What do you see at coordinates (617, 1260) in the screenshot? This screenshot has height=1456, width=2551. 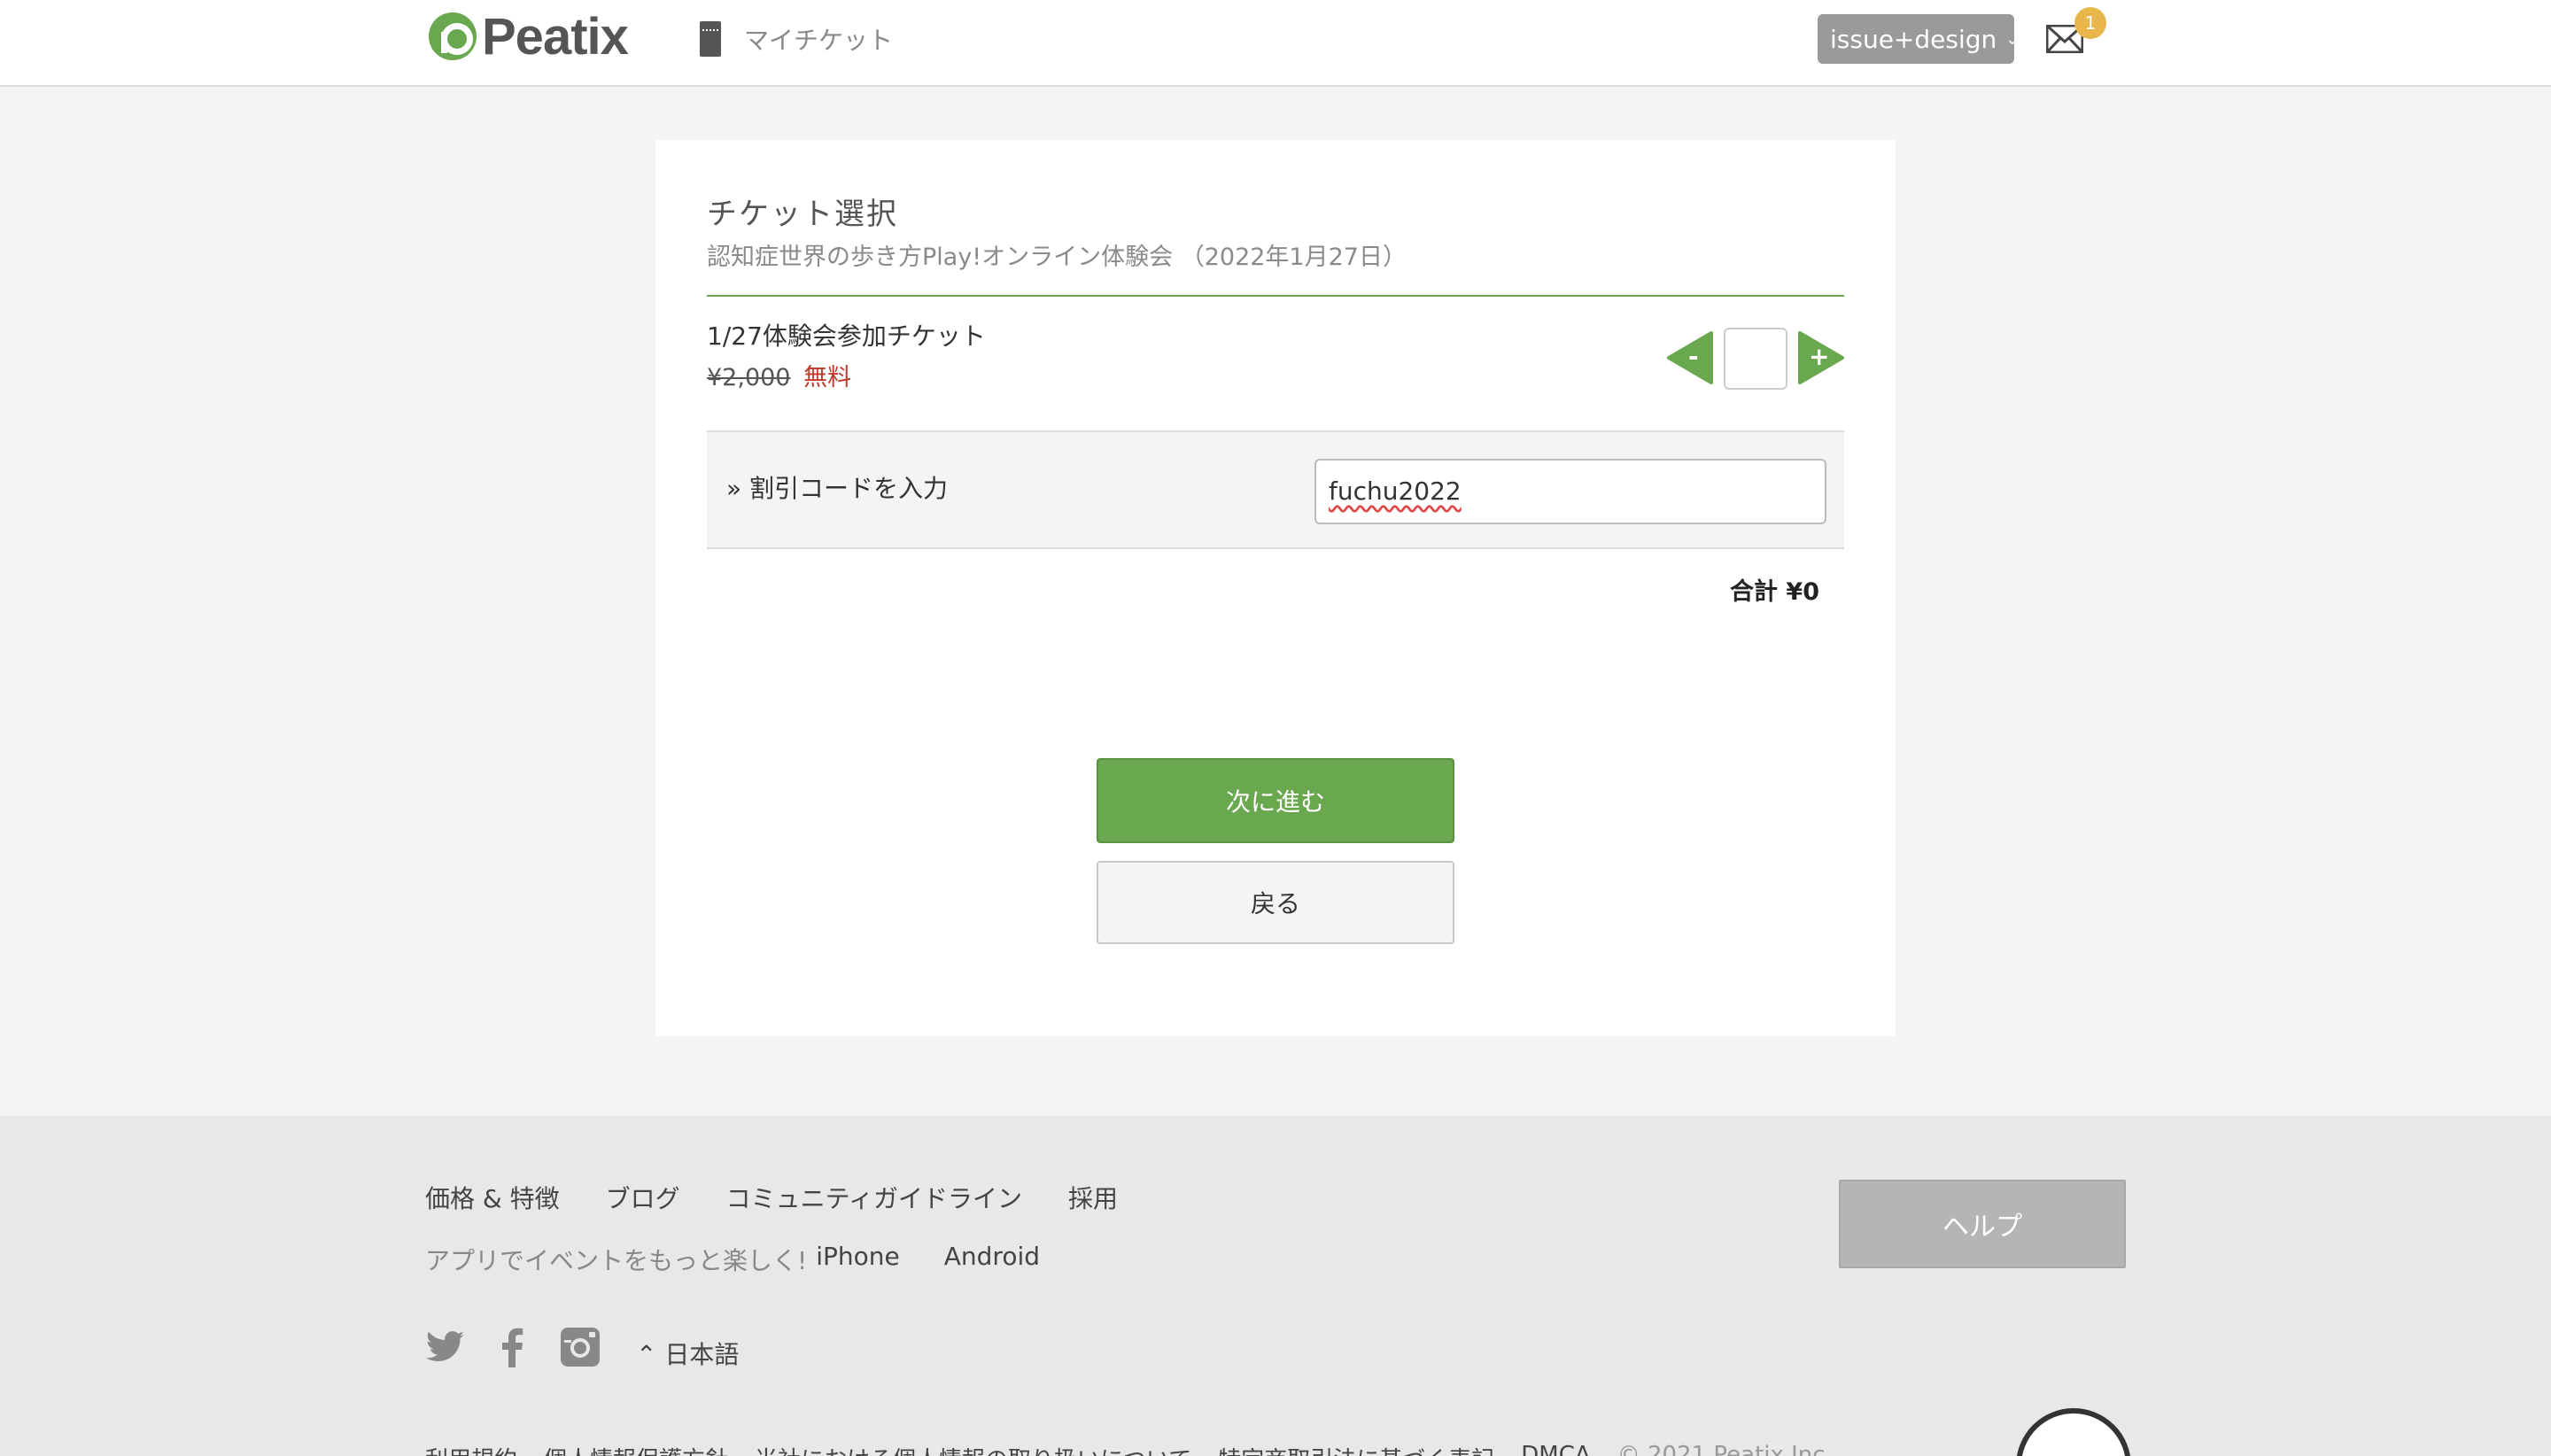 I see `app-promo-text: アプリでイベントをもっと楽しく!` at bounding box center [617, 1260].